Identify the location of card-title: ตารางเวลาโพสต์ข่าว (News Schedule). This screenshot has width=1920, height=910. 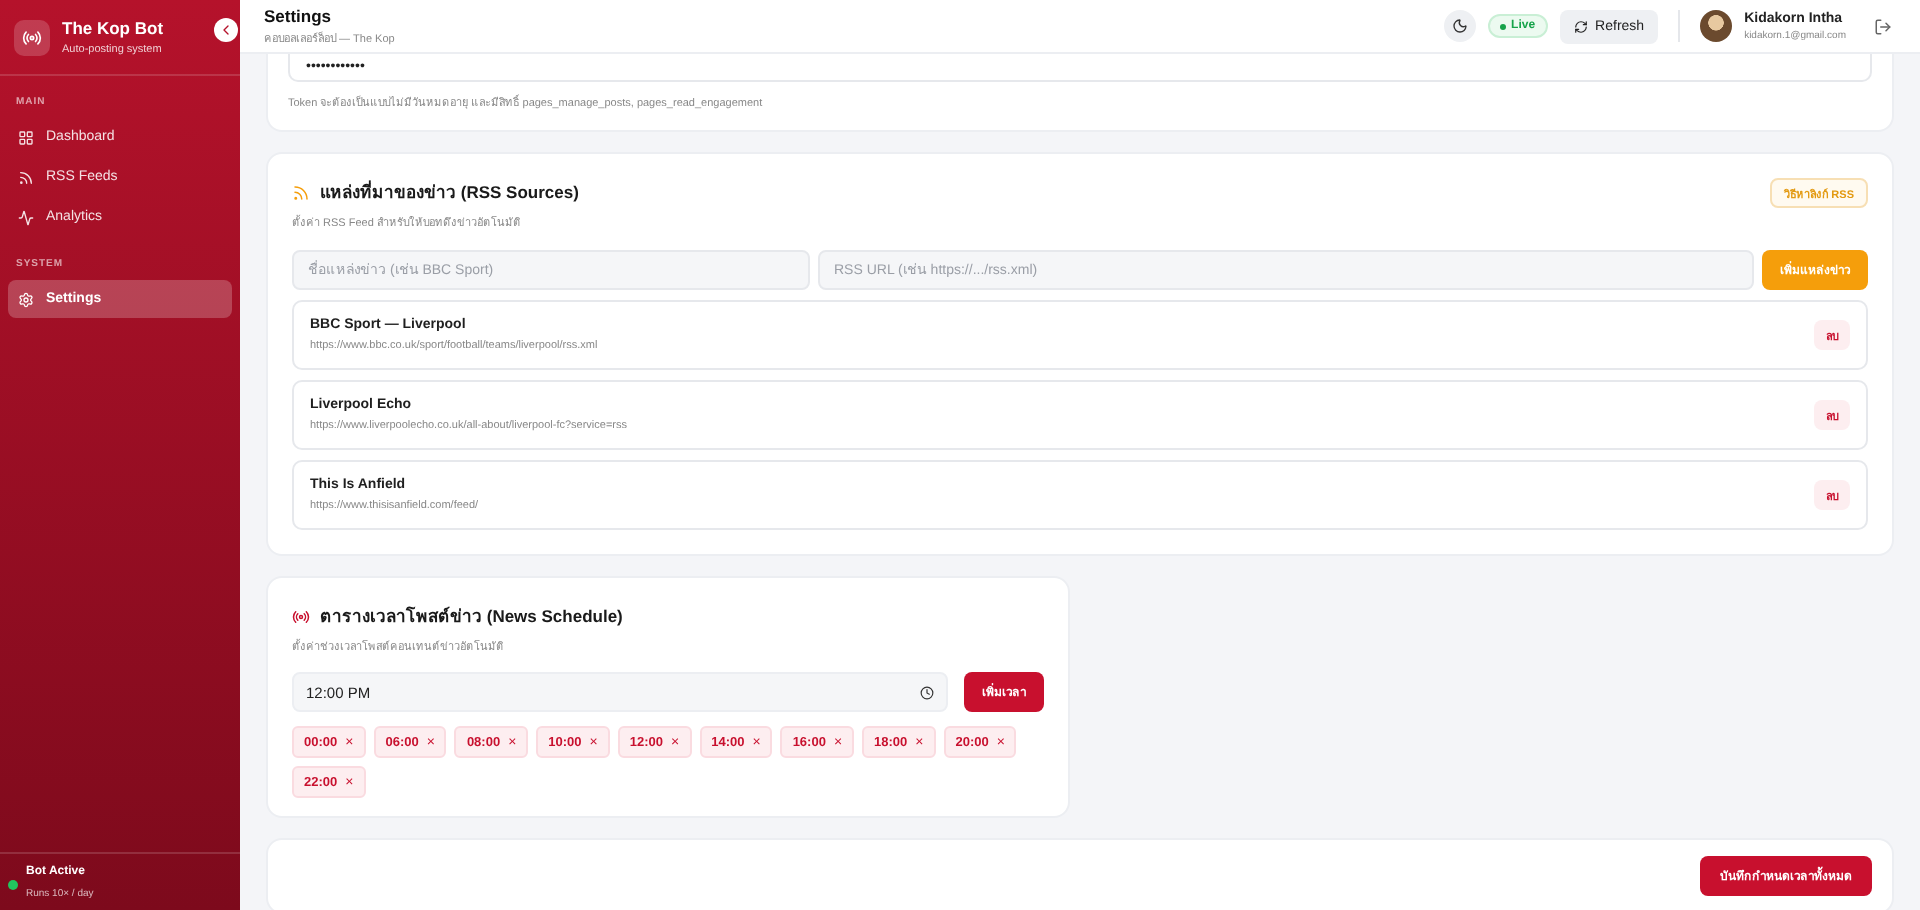
(471, 617).